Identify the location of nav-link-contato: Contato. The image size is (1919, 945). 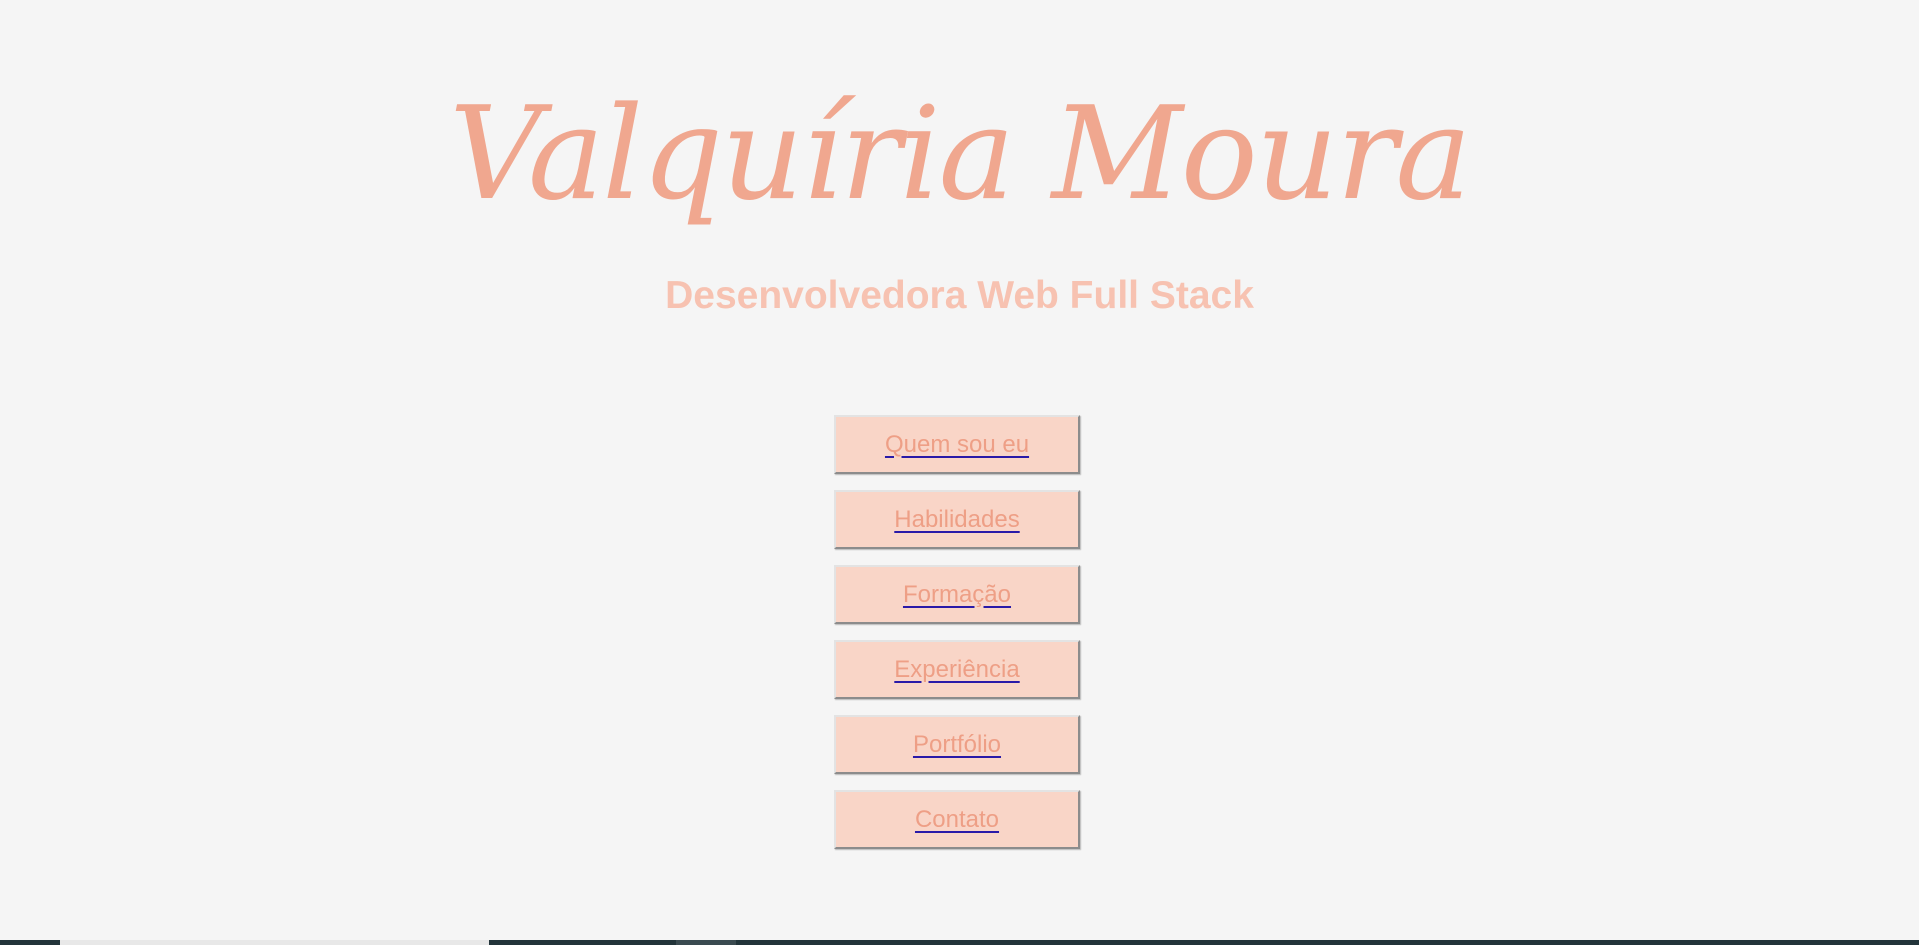
(957, 819).